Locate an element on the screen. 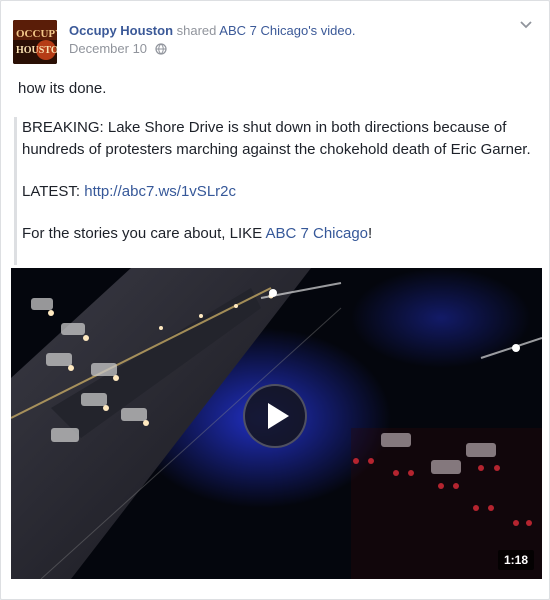 The width and height of the screenshot is (550, 600). author-link: Occupy Houston is located at coordinates (121, 30).